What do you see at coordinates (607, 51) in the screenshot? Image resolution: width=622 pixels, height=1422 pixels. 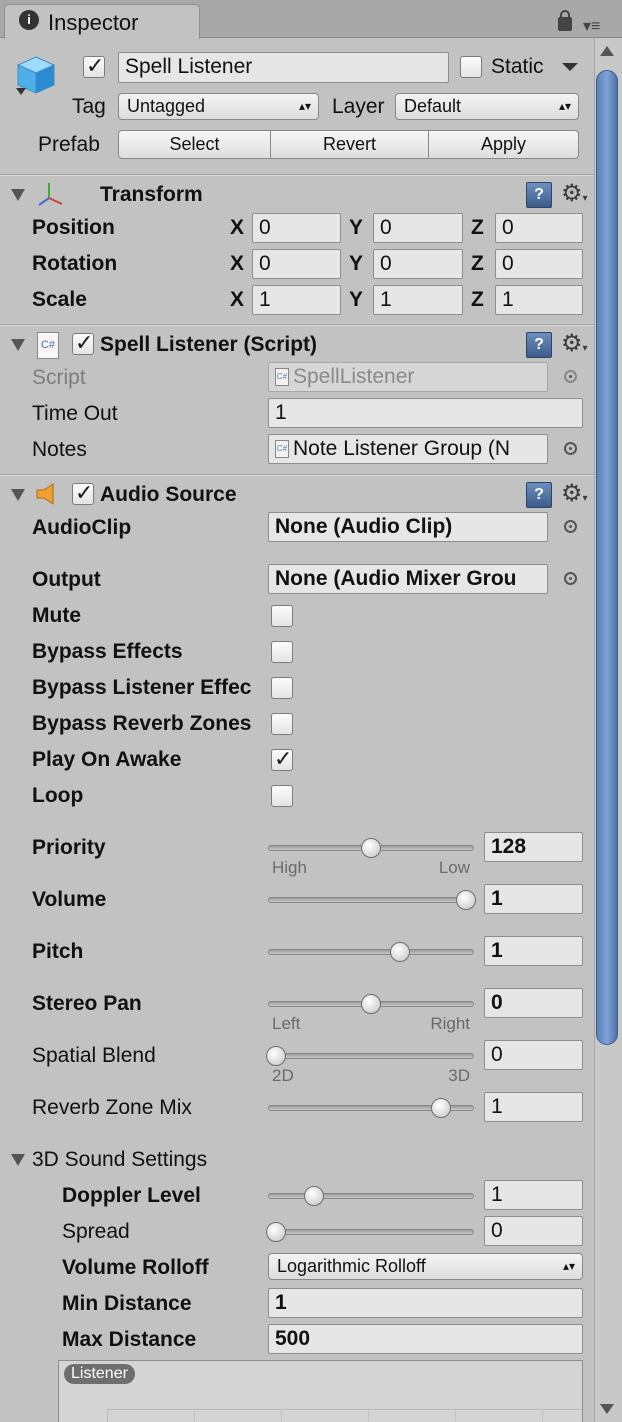 I see `scroll-up-arrow` at bounding box center [607, 51].